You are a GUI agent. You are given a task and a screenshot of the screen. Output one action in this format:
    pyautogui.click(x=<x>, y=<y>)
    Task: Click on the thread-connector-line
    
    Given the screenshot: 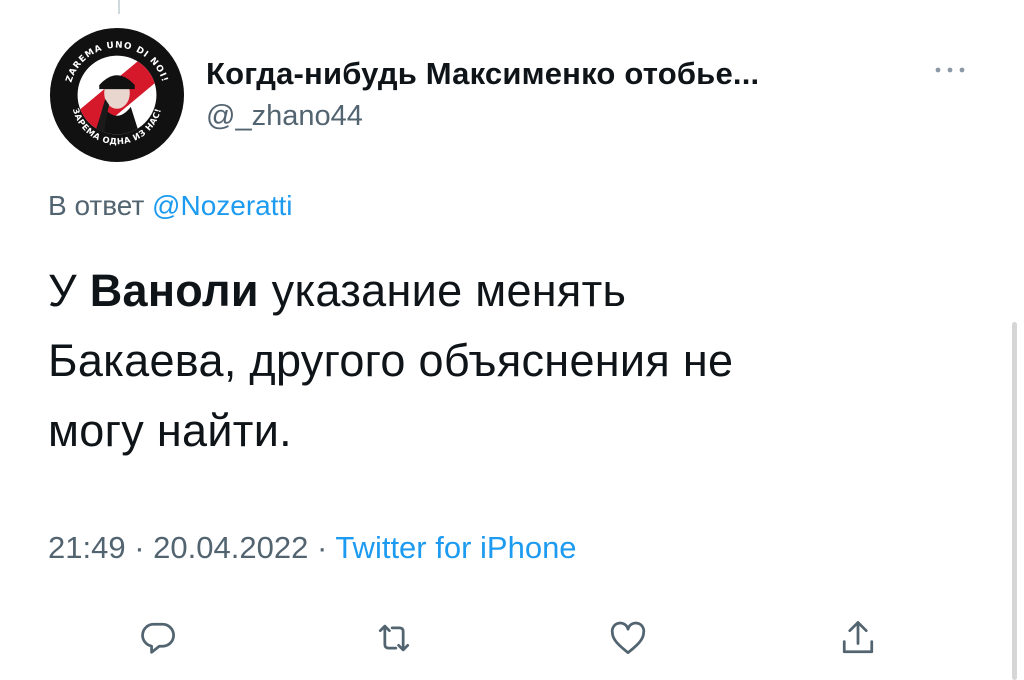 What is the action you would take?
    pyautogui.click(x=119, y=7)
    